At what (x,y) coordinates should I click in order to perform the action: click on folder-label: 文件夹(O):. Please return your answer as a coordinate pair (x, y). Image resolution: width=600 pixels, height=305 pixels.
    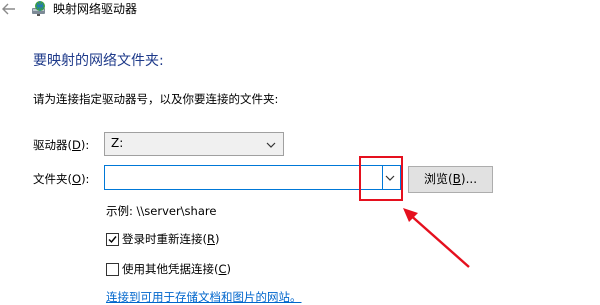
    Looking at the image, I should click on (61, 179).